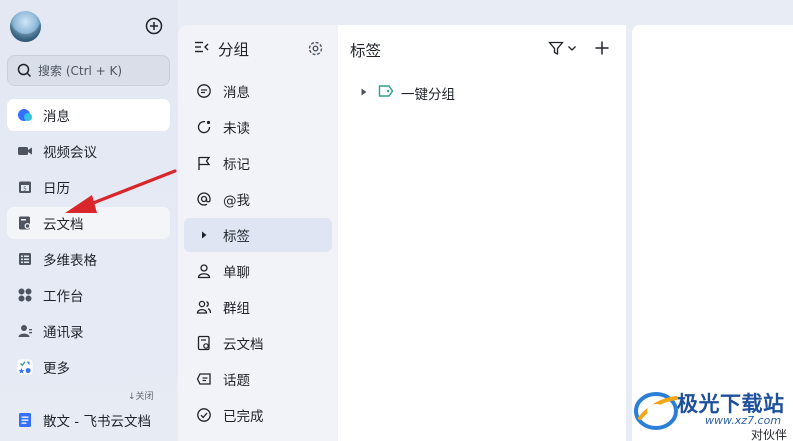 This screenshot has height=441, width=793. I want to click on svg-text: 5, so click(25, 189).